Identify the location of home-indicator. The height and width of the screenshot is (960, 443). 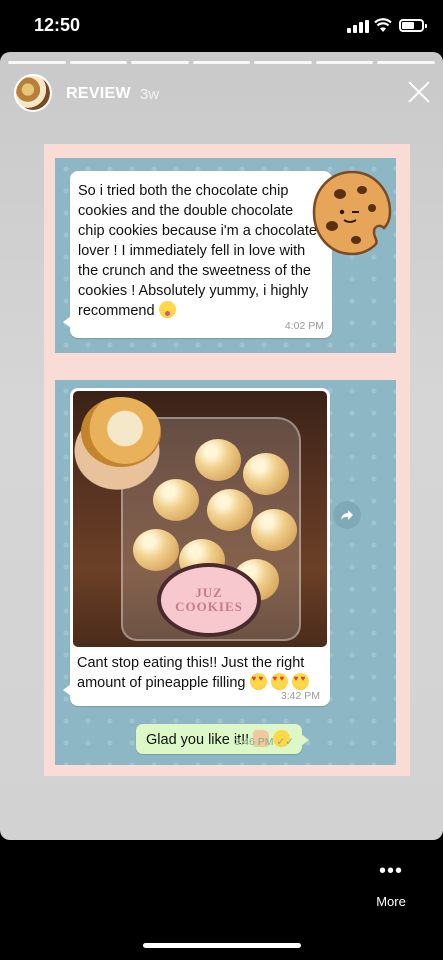
(222, 945).